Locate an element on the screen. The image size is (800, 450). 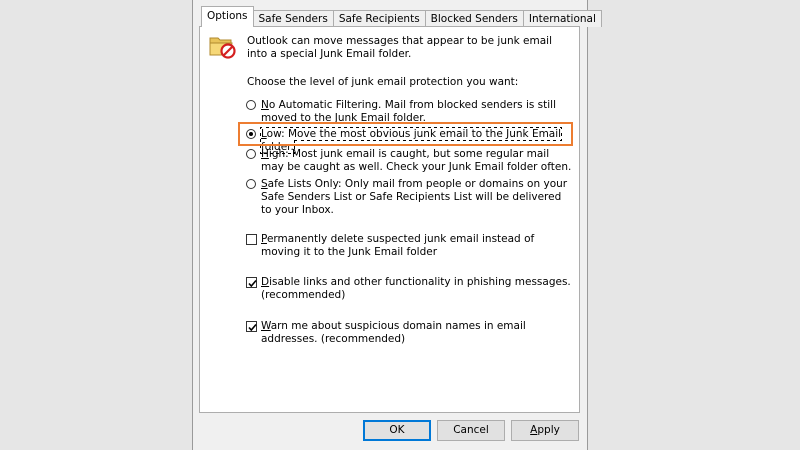
accelerator-key: N is located at coordinates (265, 105).